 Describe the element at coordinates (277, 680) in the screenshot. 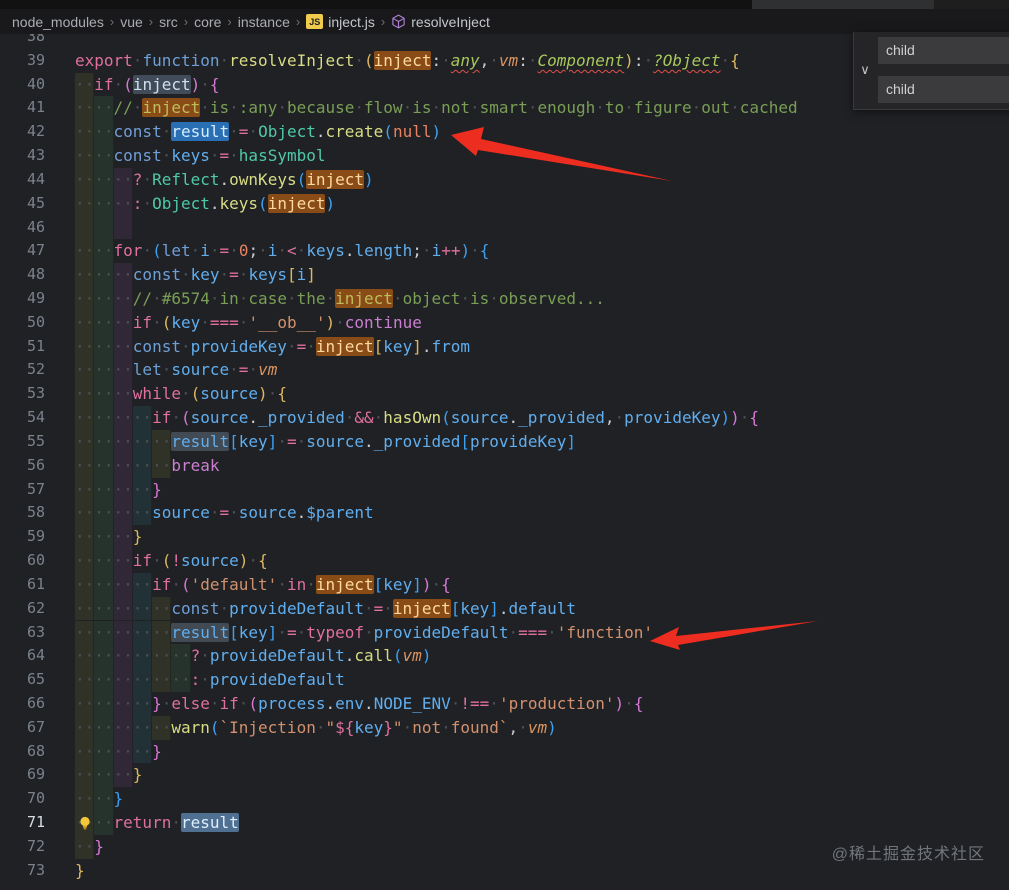

I see `code-token: provideDefault` at that location.